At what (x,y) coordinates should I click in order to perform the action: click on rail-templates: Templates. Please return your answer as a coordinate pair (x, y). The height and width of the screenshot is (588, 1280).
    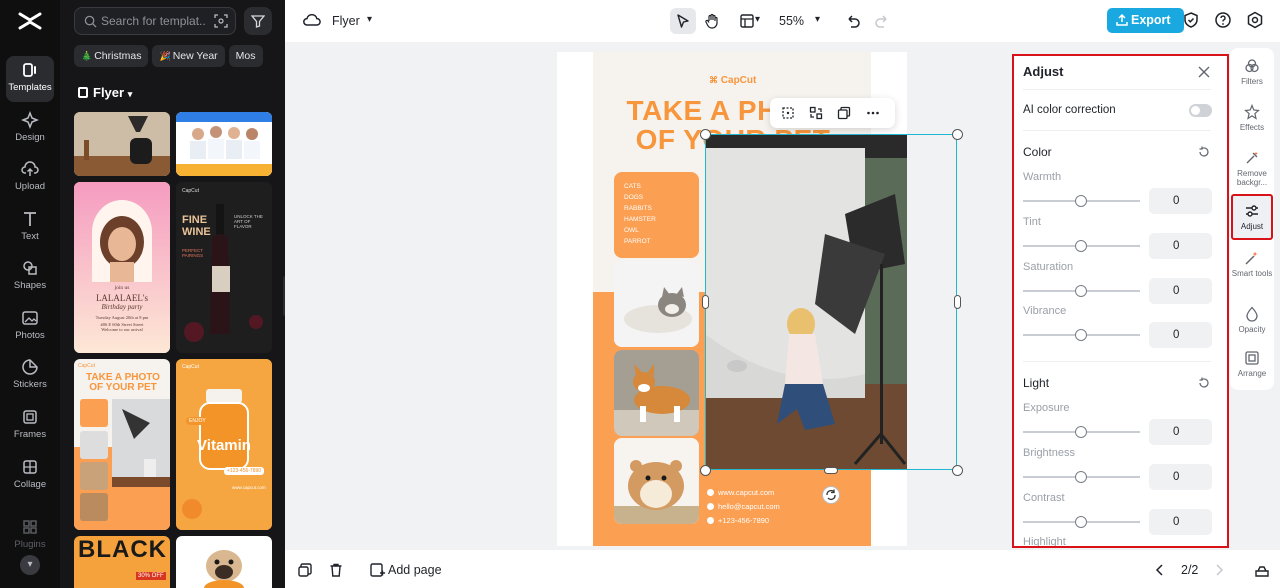
    Looking at the image, I should click on (30, 79).